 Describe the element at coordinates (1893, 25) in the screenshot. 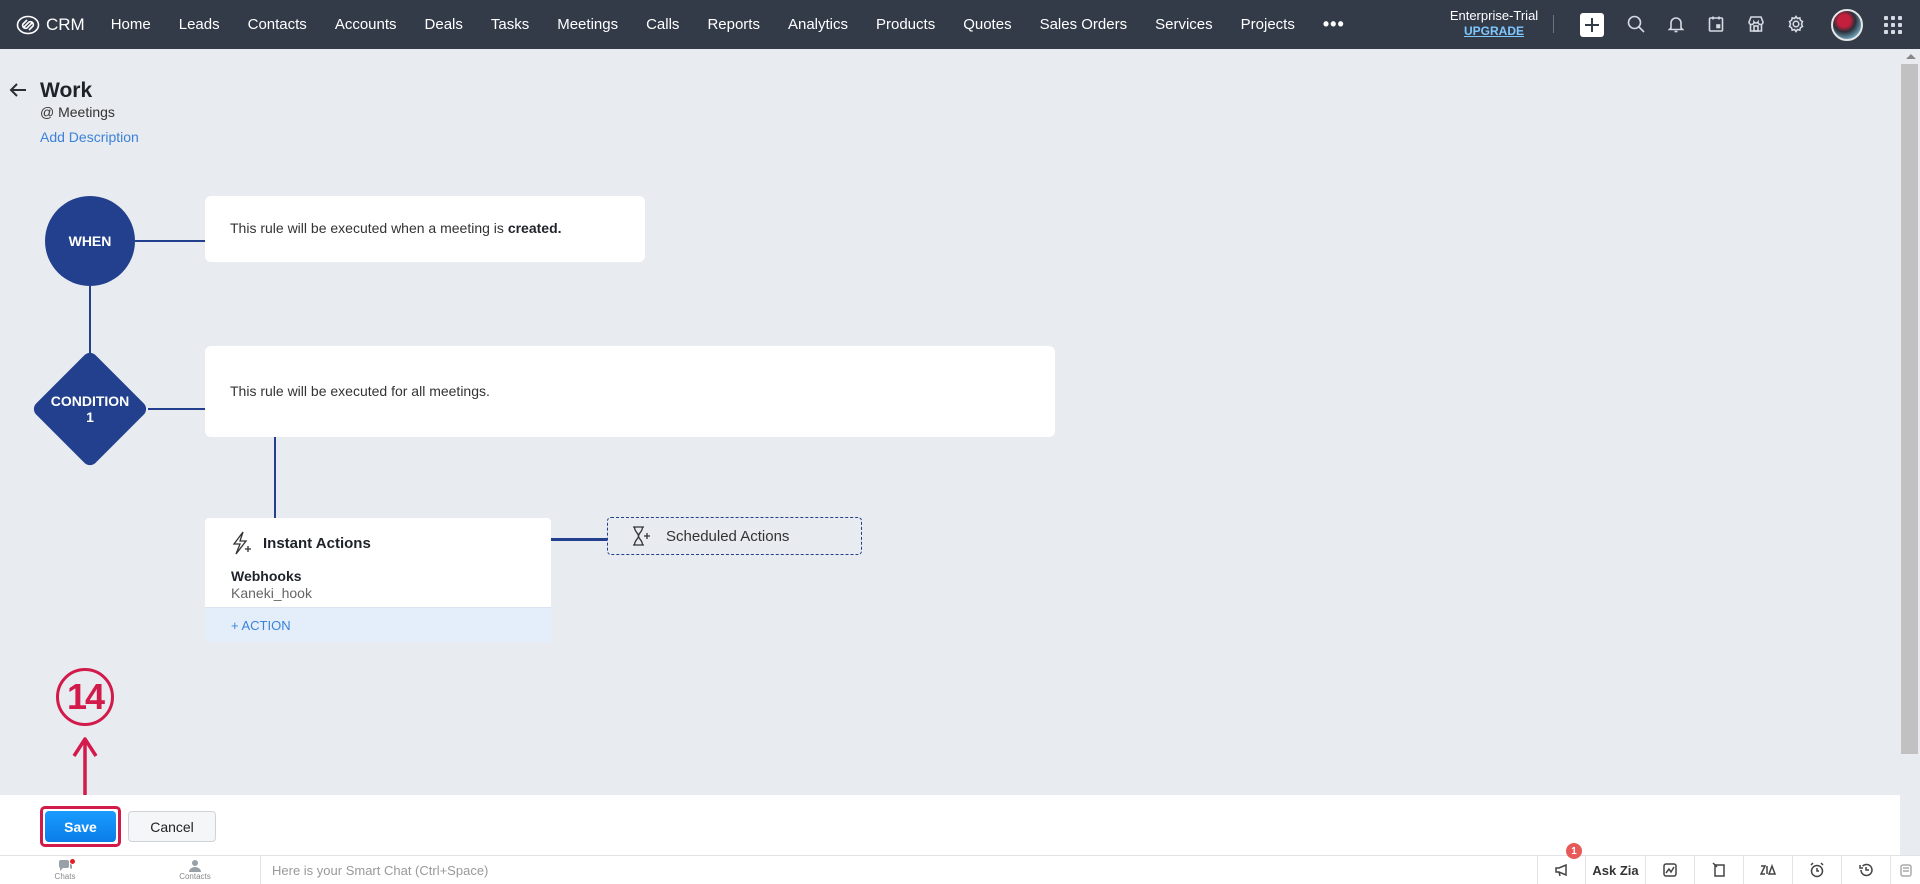

I see `apps-grid-icon` at that location.